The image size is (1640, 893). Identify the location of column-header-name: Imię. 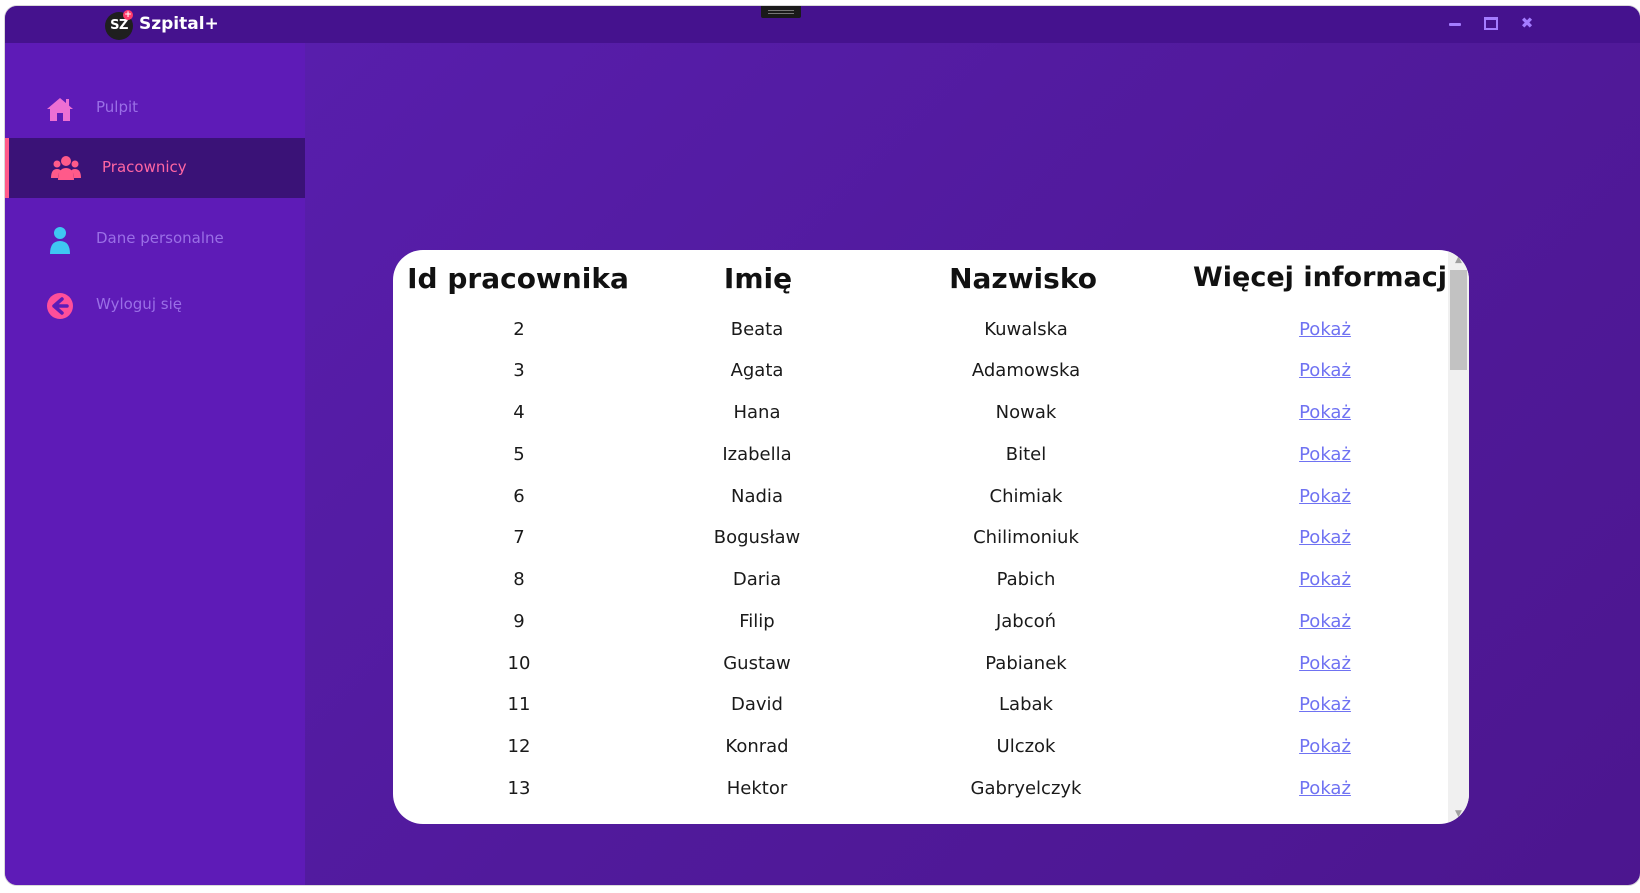
(758, 278).